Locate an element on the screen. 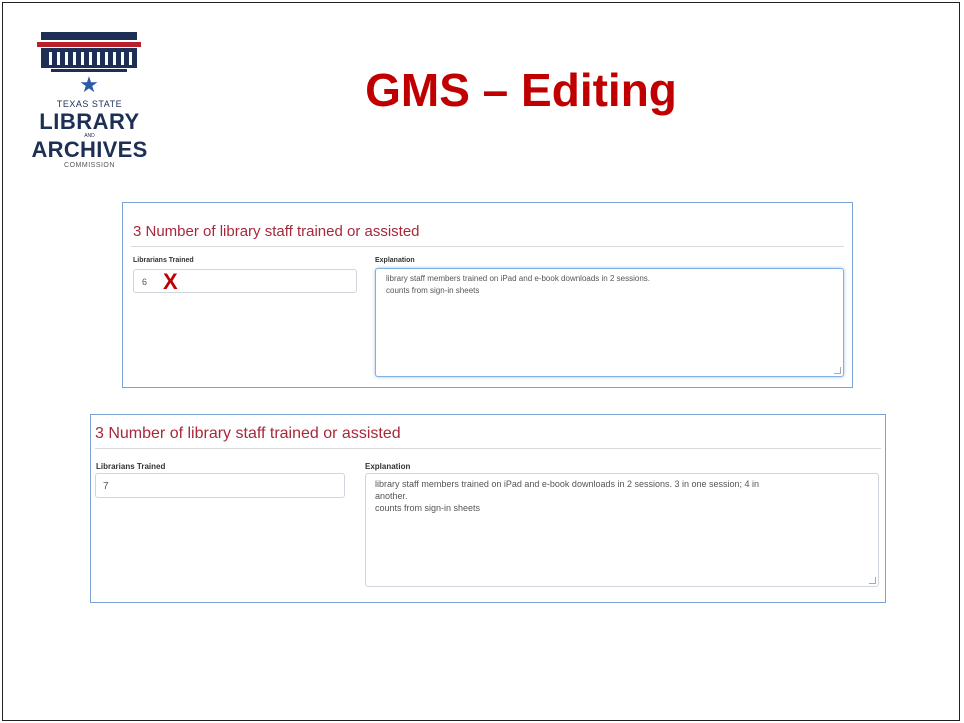 The height and width of the screenshot is (723, 964). logo-line-commission: COMMISSION is located at coordinates (89, 165).